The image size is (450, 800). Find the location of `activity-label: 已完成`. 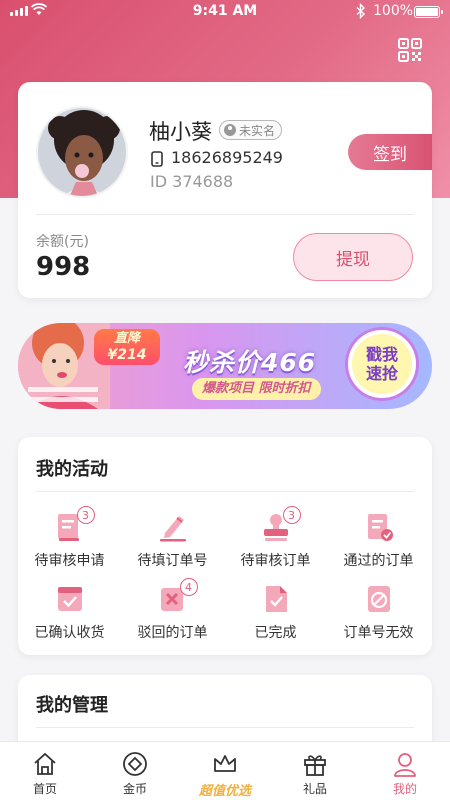

activity-label: 已完成 is located at coordinates (275, 633).